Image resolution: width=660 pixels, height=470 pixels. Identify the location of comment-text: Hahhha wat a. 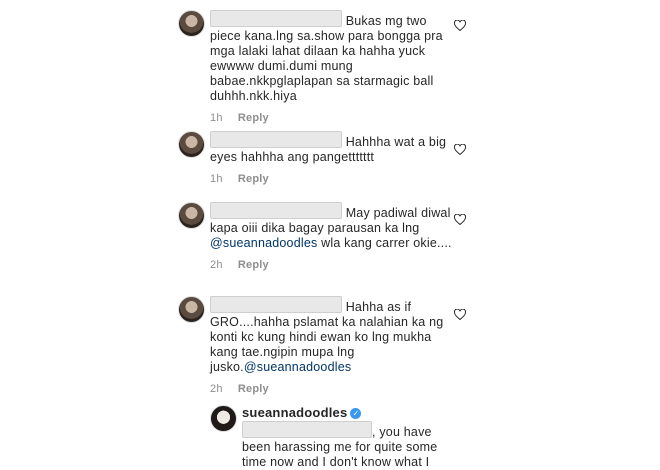
(385, 142).